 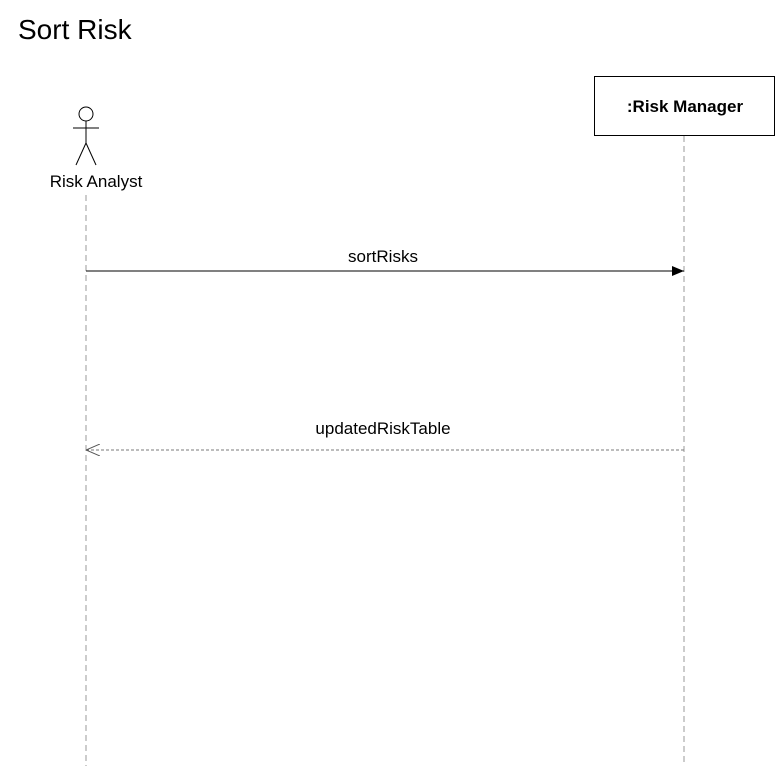 I want to click on actor-label: Risk Analyst, so click(x=96, y=181).